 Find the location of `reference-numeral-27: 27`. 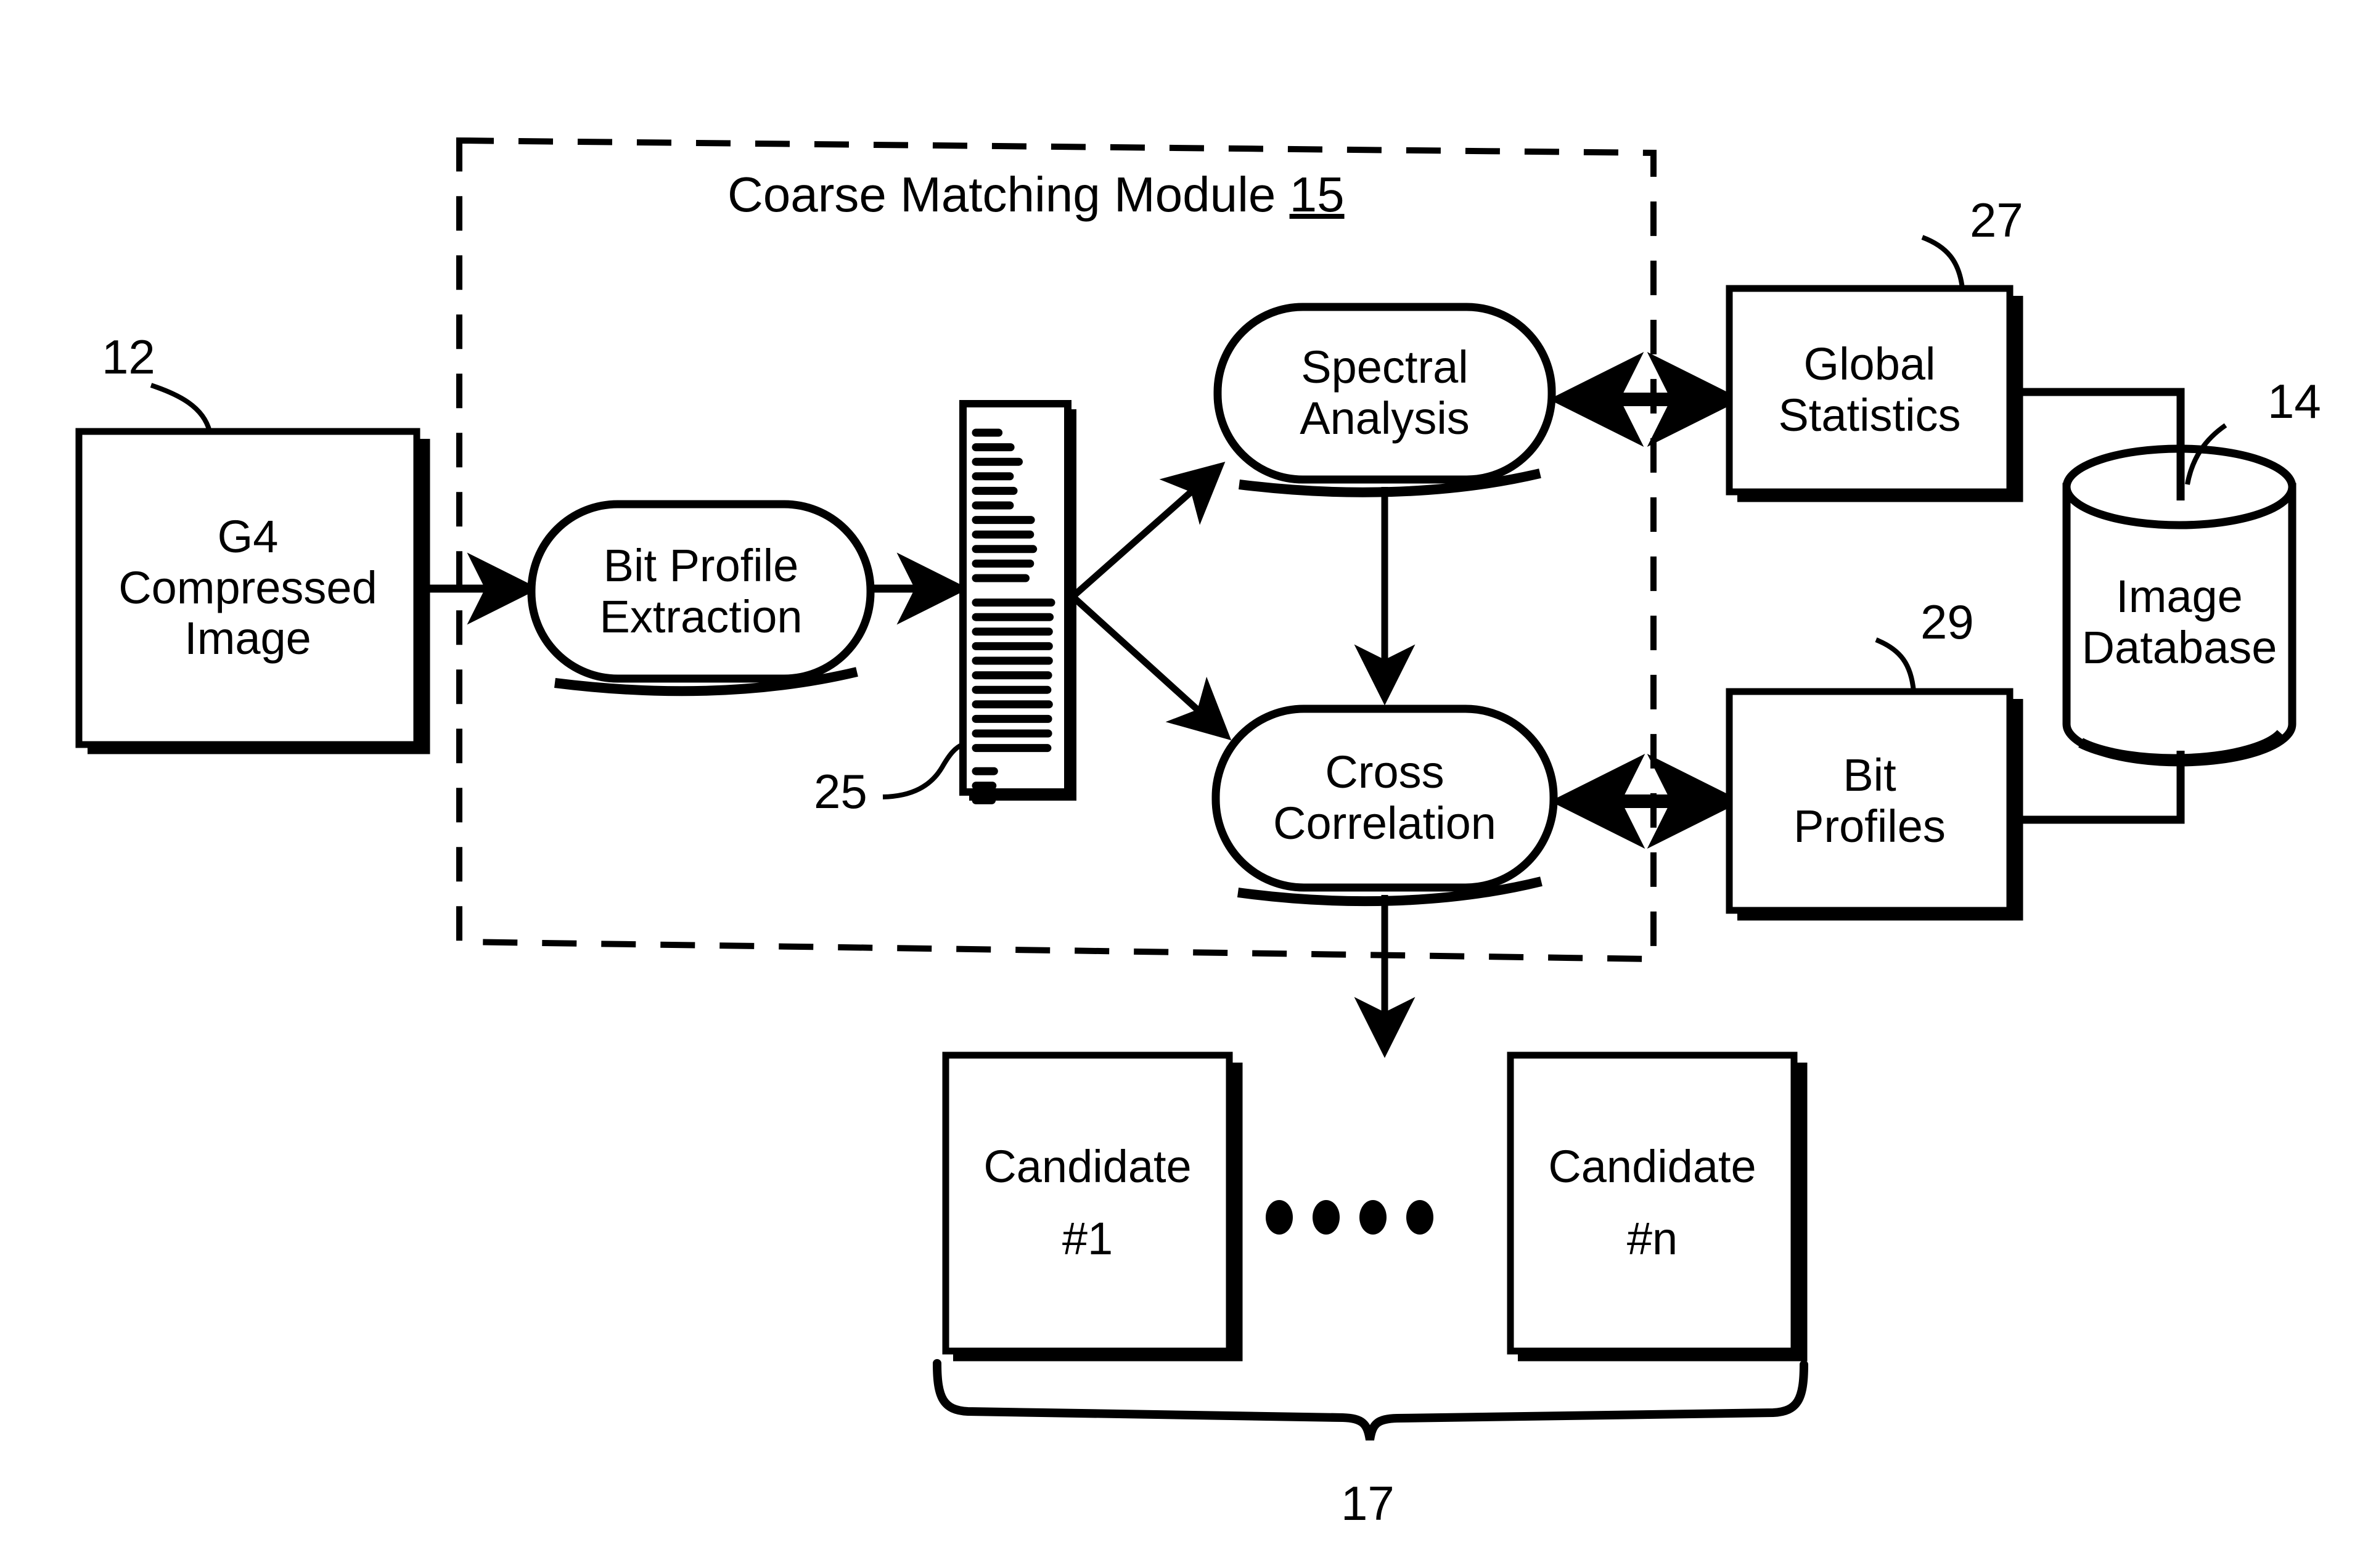

reference-numeral-27: 27 is located at coordinates (1997, 220).